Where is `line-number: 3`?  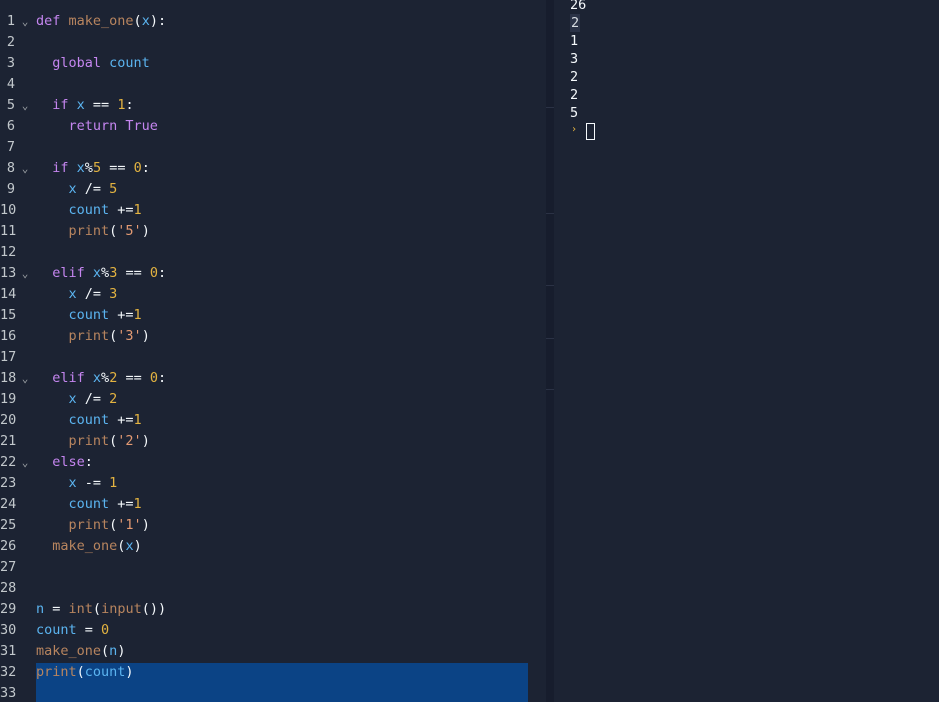
line-number: 3 is located at coordinates (10, 63).